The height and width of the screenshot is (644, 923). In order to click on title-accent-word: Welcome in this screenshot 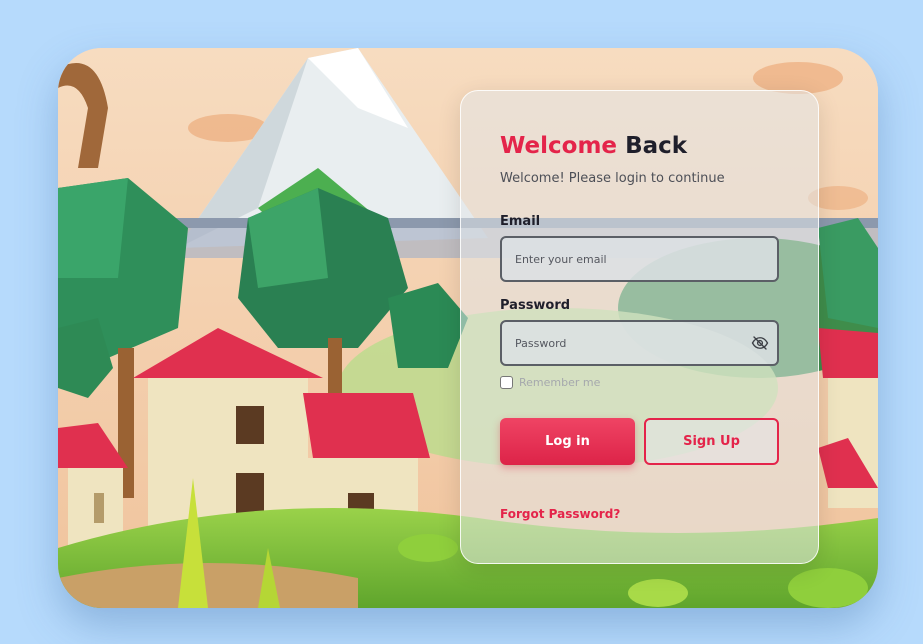, I will do `click(559, 146)`.